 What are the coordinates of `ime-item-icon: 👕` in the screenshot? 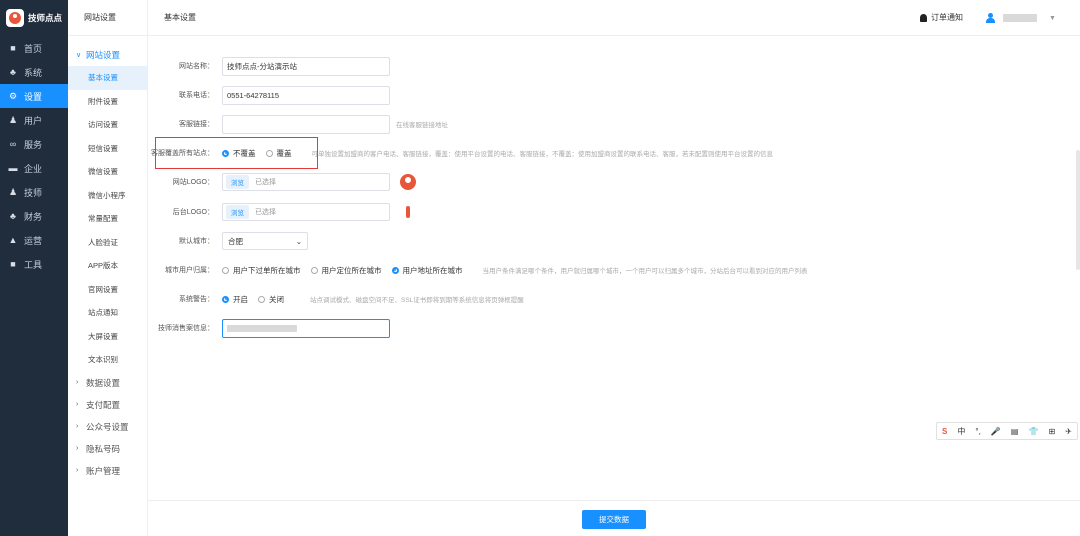 It's located at (1033, 431).